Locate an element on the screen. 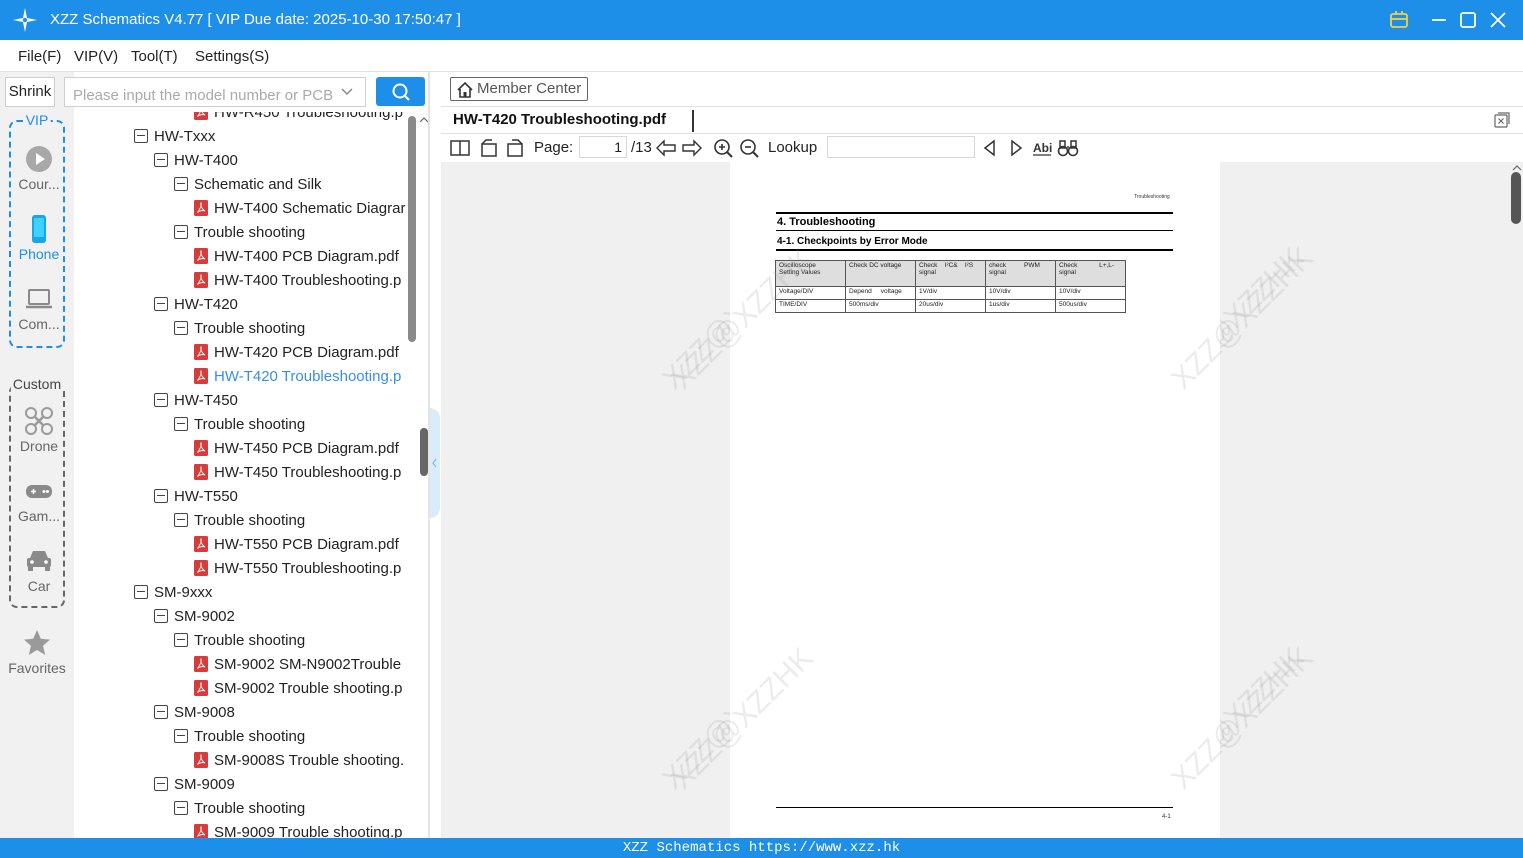 Image resolution: width=1523 pixels, height=858 pixels. find-previous-icon is located at coordinates (990, 148).